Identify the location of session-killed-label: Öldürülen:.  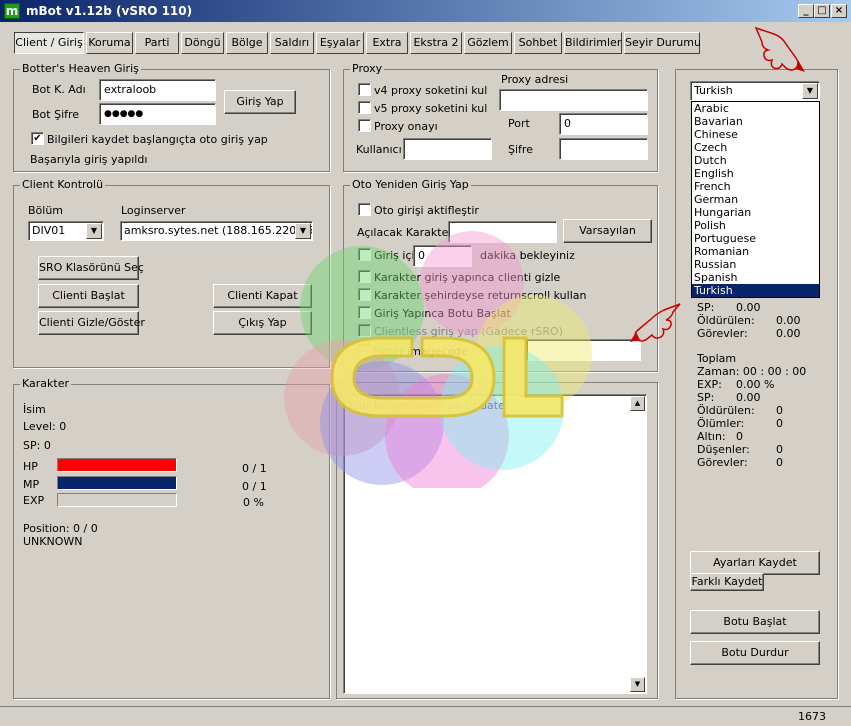
(726, 320).